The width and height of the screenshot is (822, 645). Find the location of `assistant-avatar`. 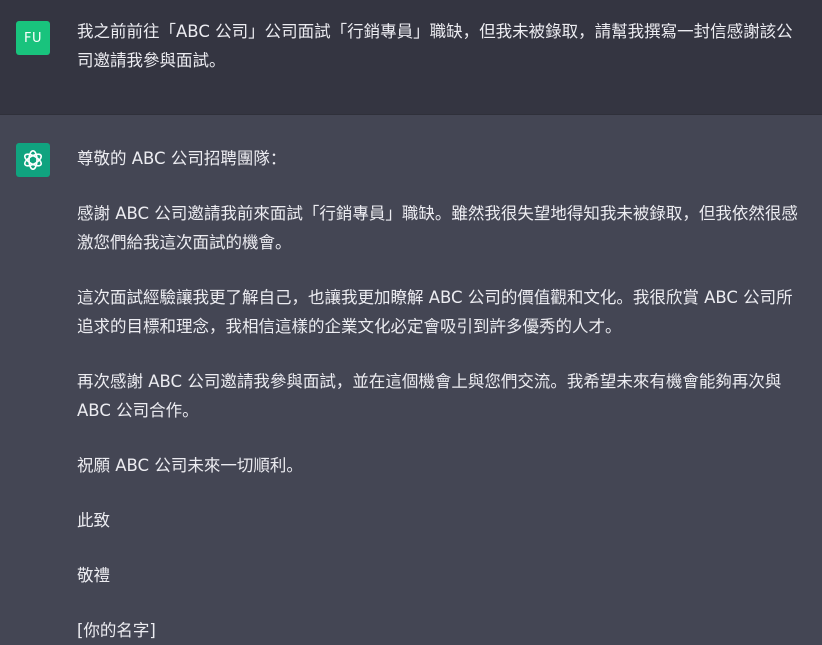

assistant-avatar is located at coordinates (33, 160).